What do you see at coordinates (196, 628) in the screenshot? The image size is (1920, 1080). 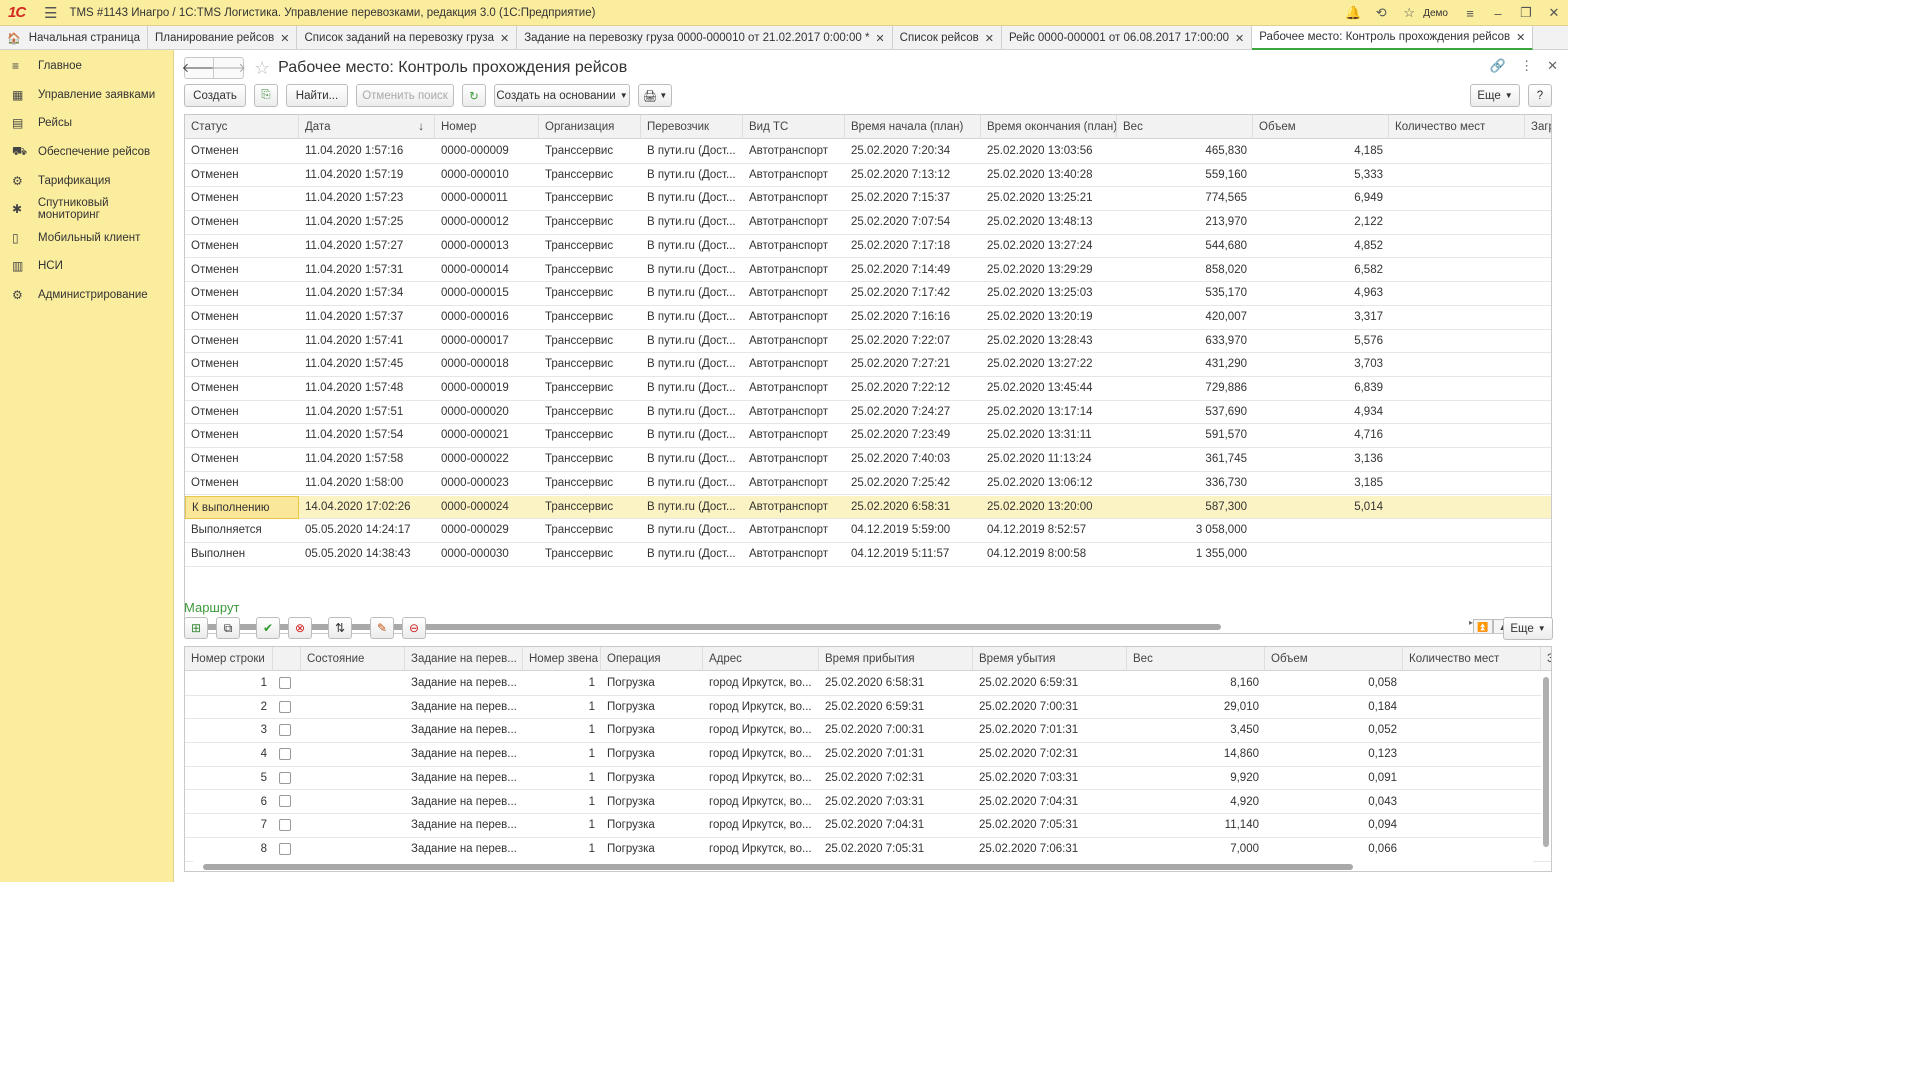 I see `add-row-icon: ⊞` at bounding box center [196, 628].